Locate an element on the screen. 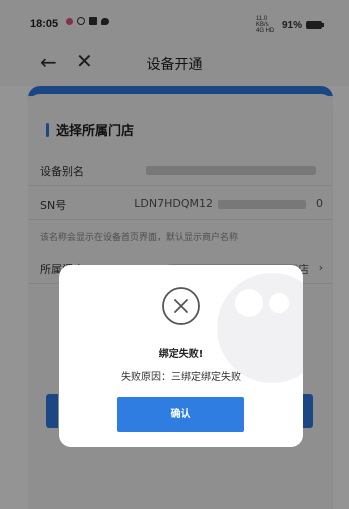 This screenshot has height=509, width=349. dialog-message: 失败原因：三绑定绑定失败 is located at coordinates (181, 377).